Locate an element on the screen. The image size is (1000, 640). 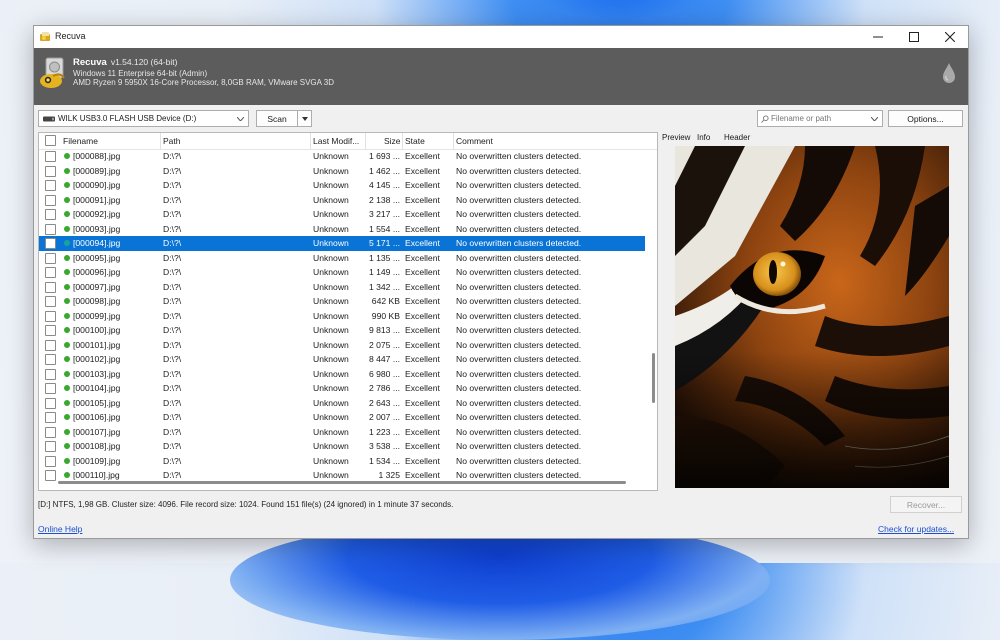
cell-filename: [000107].jpg is located at coordinates (97, 431).